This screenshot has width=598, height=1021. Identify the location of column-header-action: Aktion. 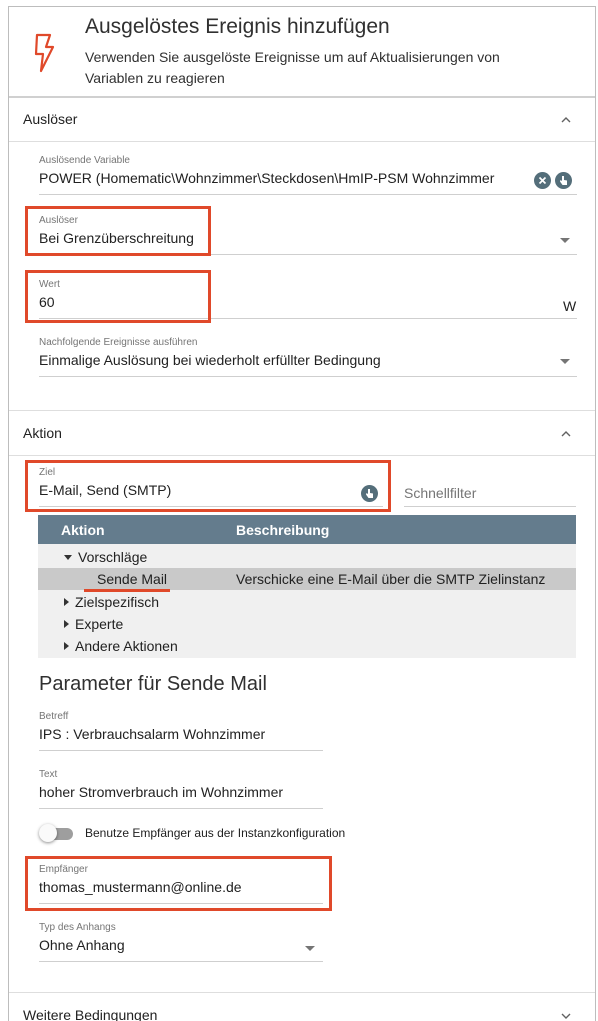
(83, 530).